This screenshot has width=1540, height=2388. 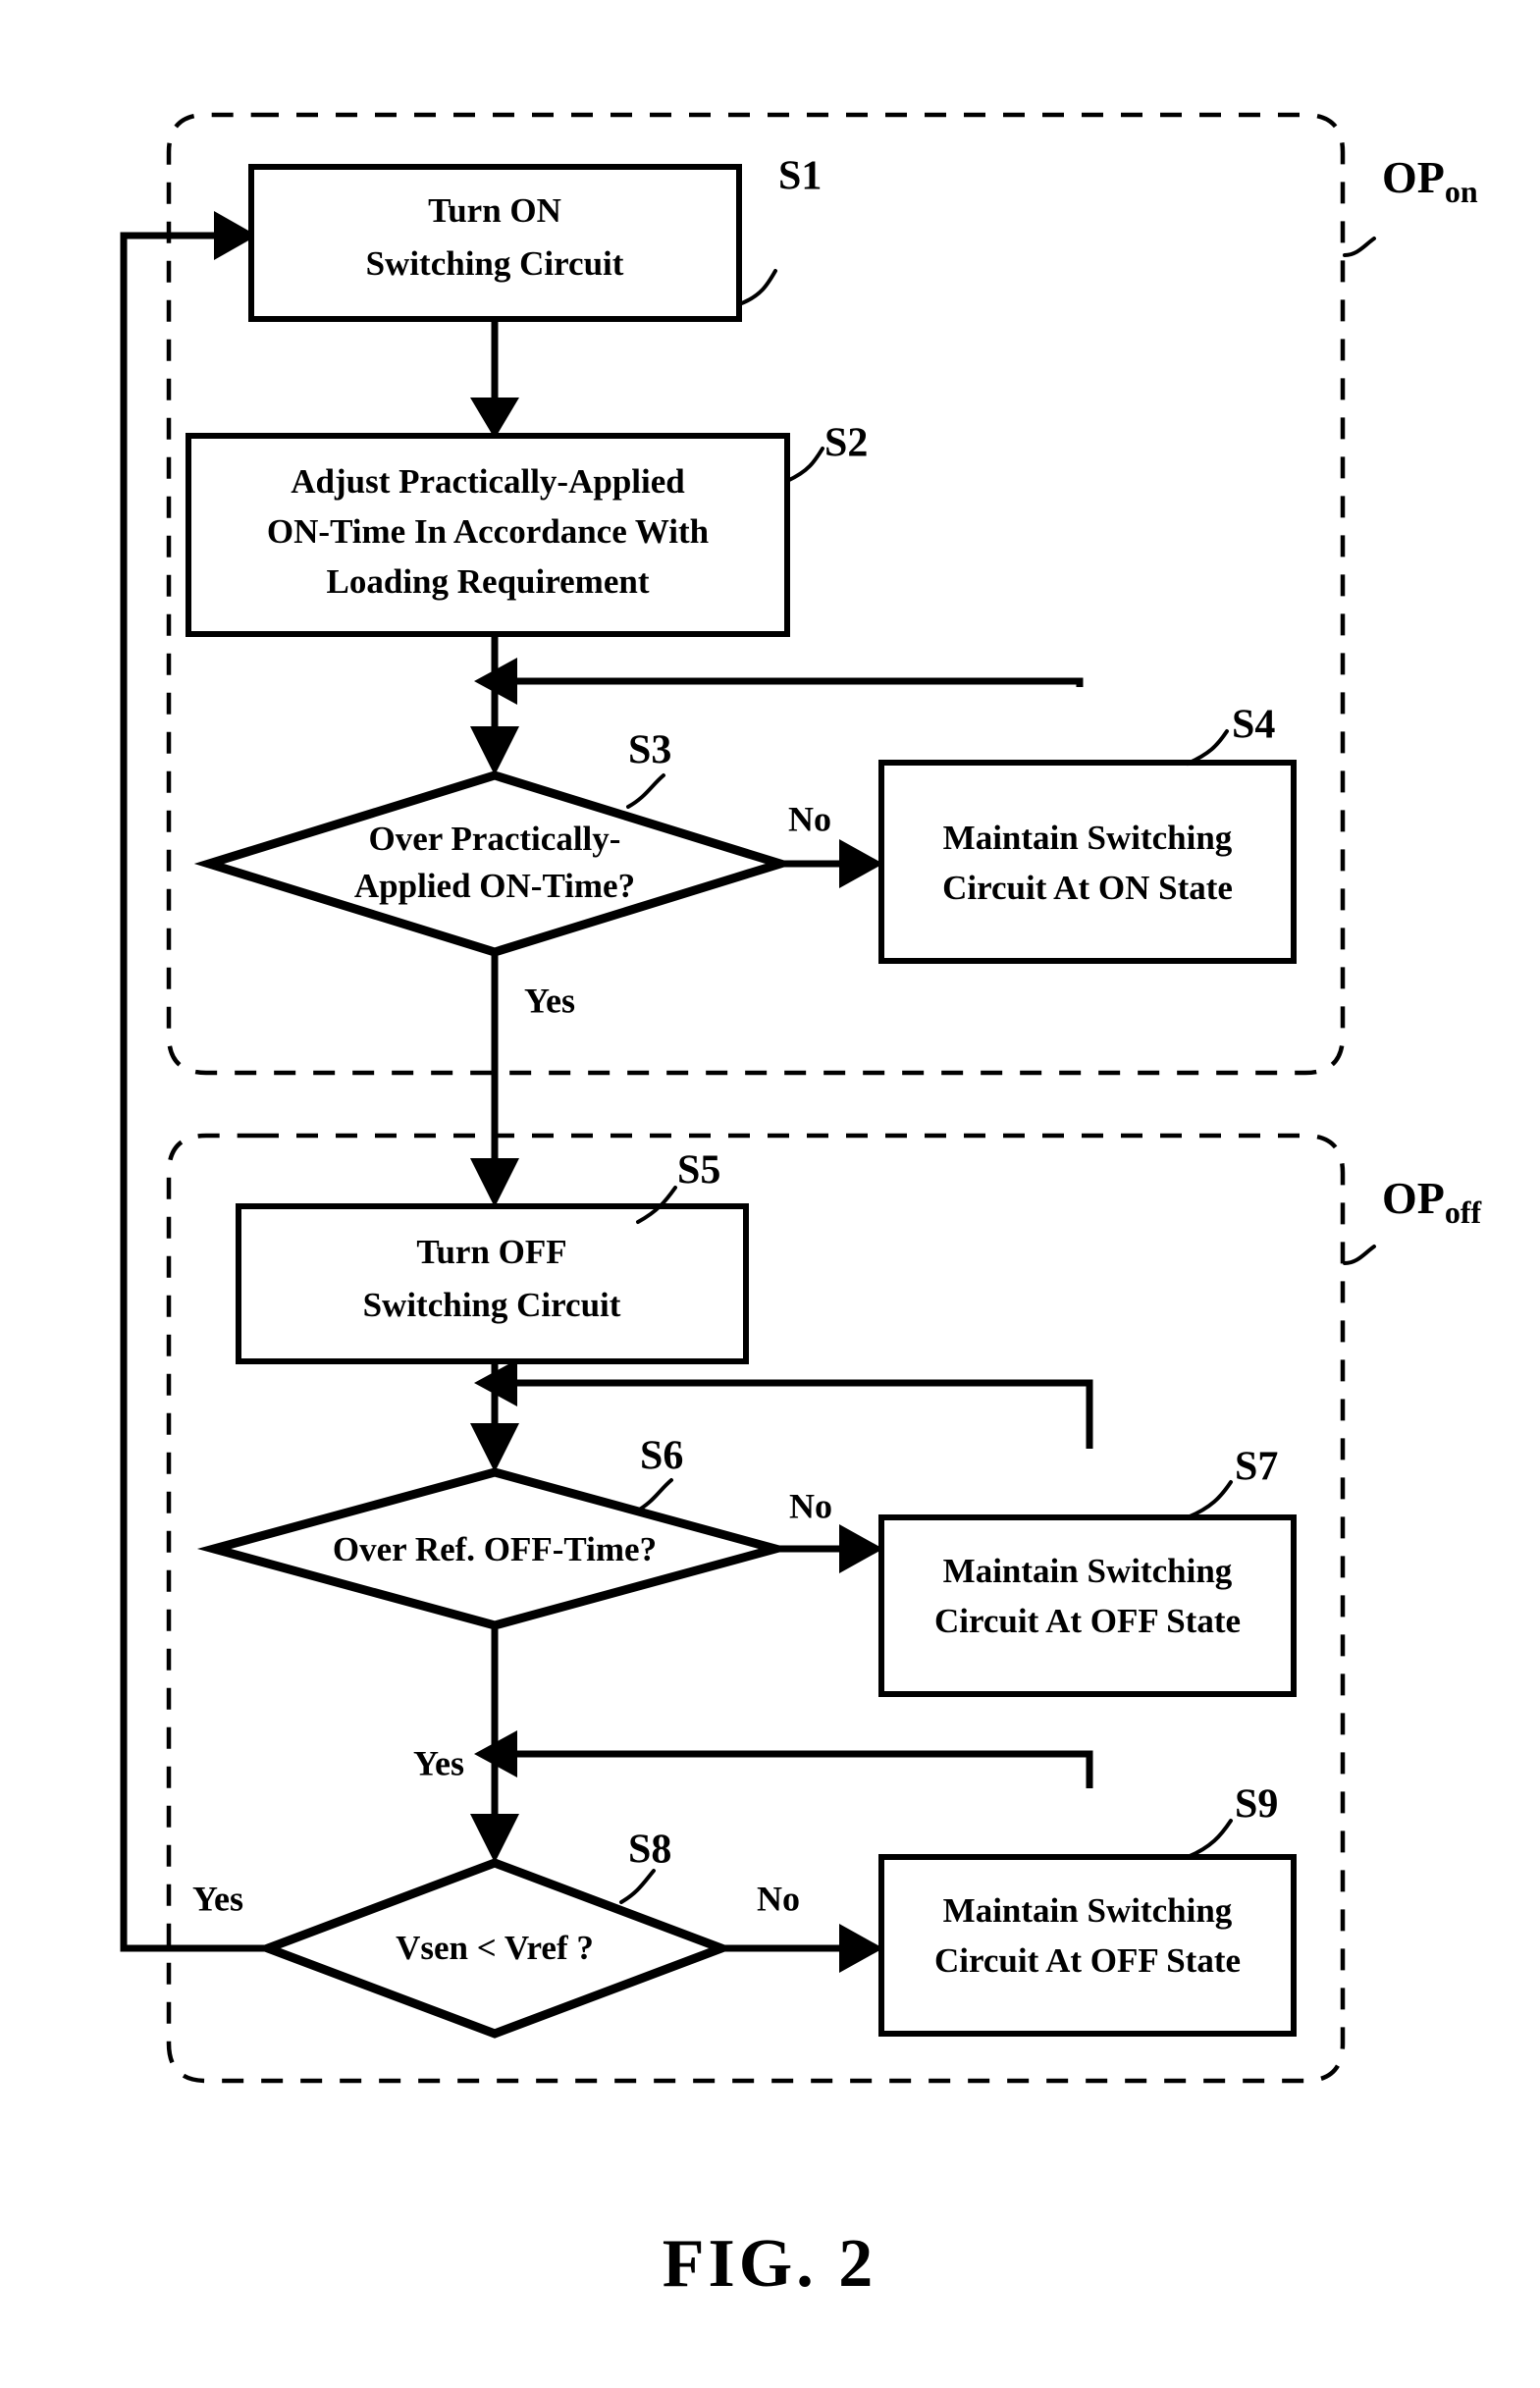 I want to click on step-ref-s3: S3, so click(x=649, y=769).